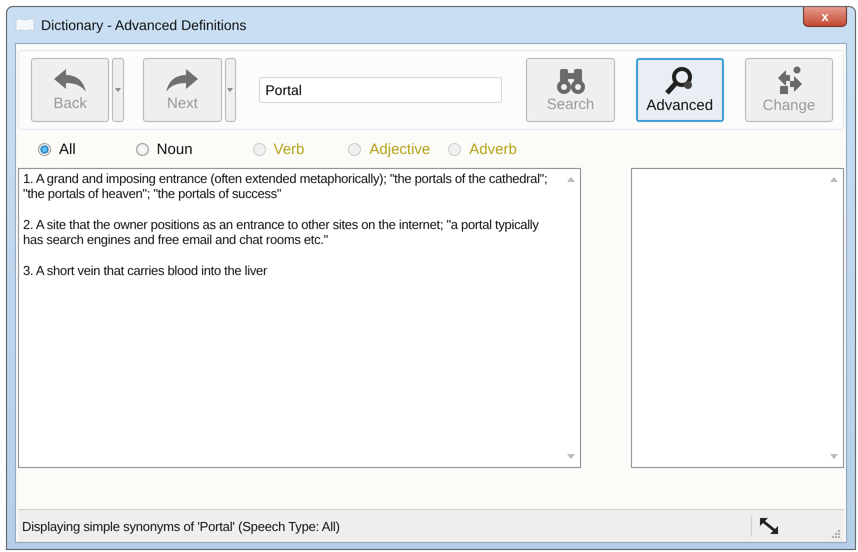 The image size is (858, 552). I want to click on search-field: Portal, so click(380, 90).